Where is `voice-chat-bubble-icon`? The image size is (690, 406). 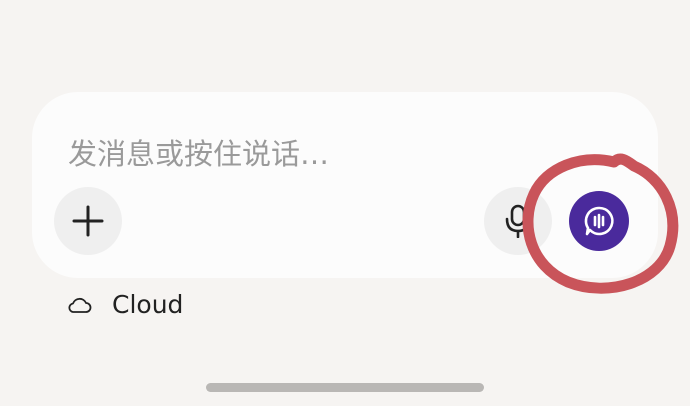
voice-chat-bubble-icon is located at coordinates (599, 221).